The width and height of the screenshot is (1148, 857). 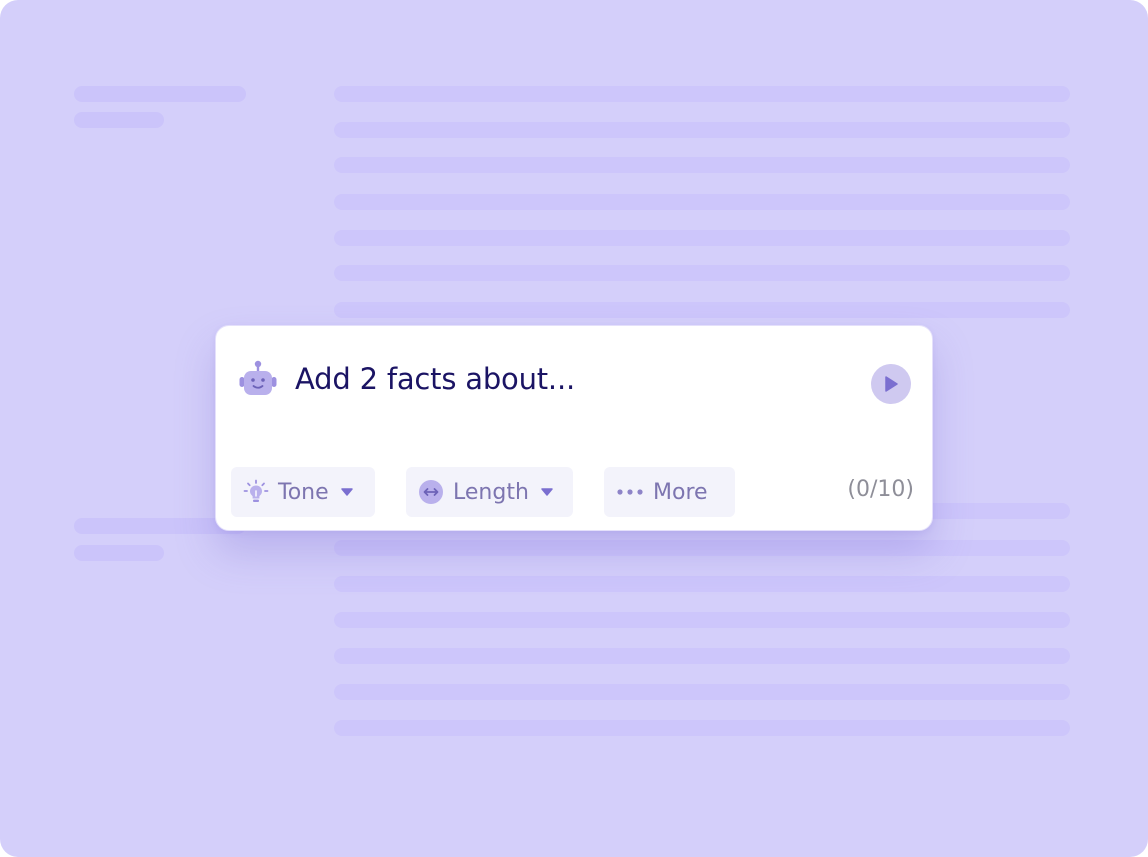 I want to click on tone-dropdown: Tone, so click(x=303, y=492).